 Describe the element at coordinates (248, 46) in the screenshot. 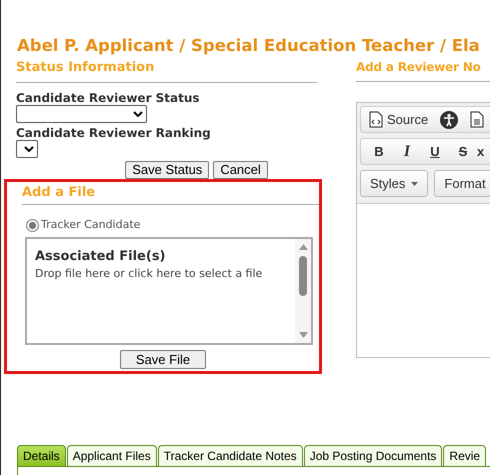

I see `page-title: Abel P. Applicant / Special Education Teacher / Ela` at that location.